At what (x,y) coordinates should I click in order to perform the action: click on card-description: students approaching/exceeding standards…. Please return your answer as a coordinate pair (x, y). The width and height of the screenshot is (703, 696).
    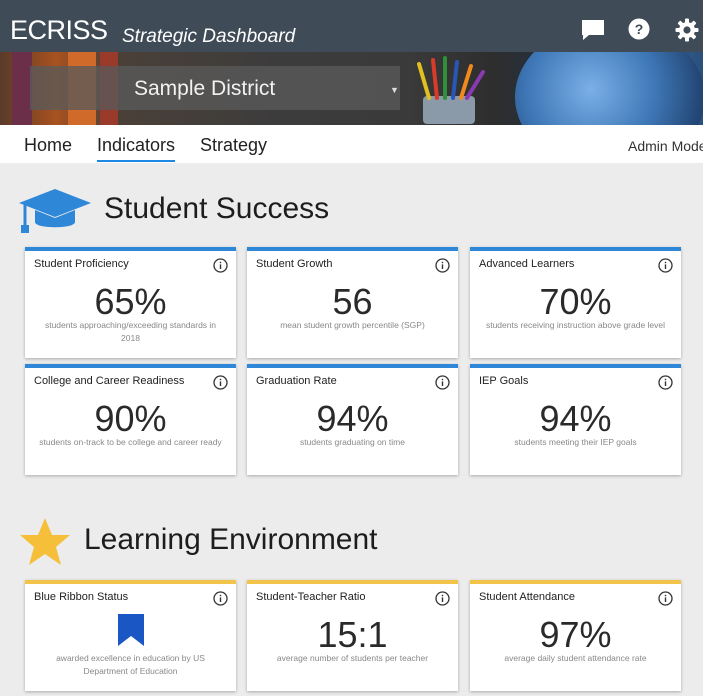
    Looking at the image, I should click on (130, 331).